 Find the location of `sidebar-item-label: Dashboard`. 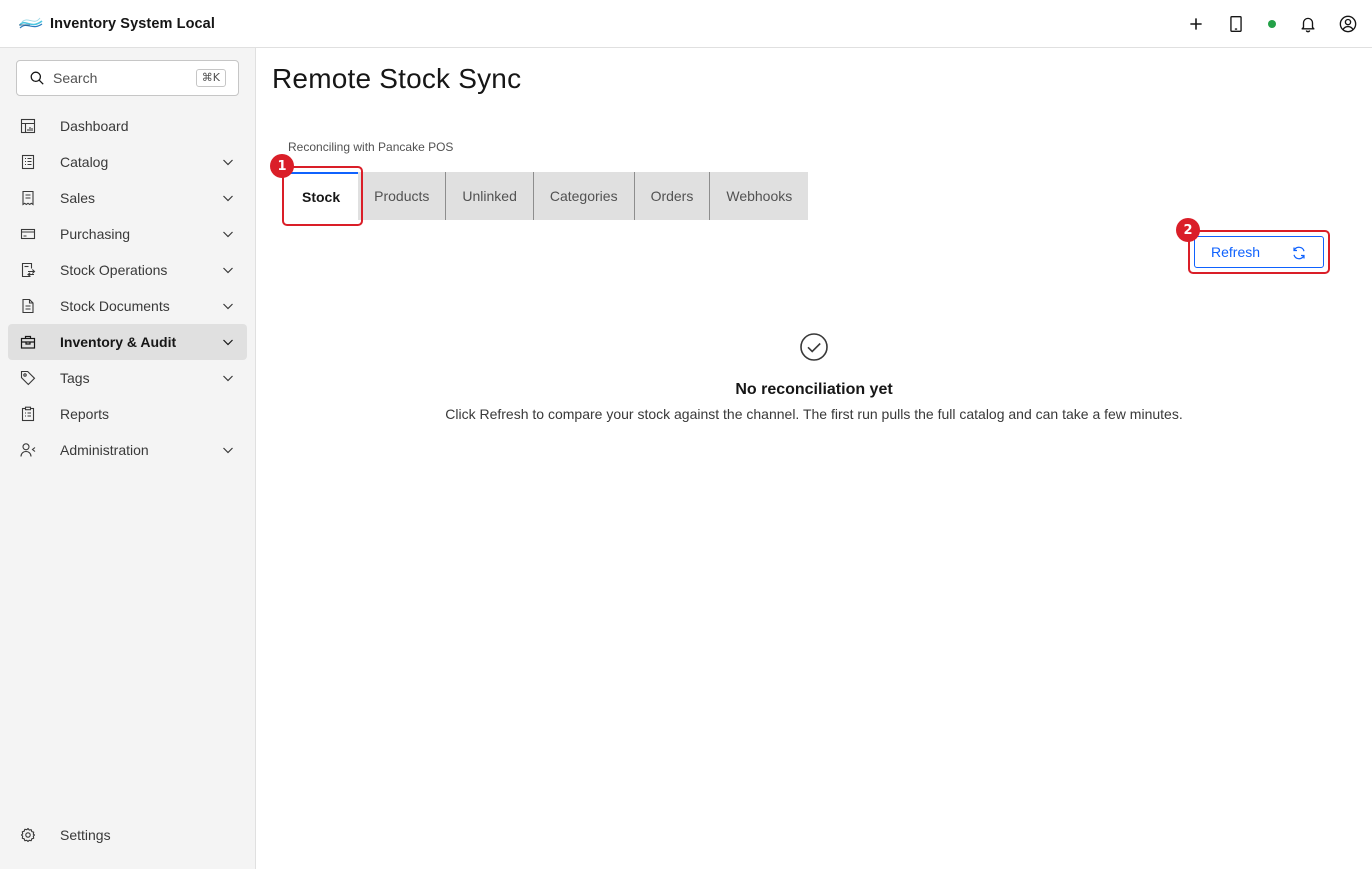

sidebar-item-label: Dashboard is located at coordinates (94, 126).